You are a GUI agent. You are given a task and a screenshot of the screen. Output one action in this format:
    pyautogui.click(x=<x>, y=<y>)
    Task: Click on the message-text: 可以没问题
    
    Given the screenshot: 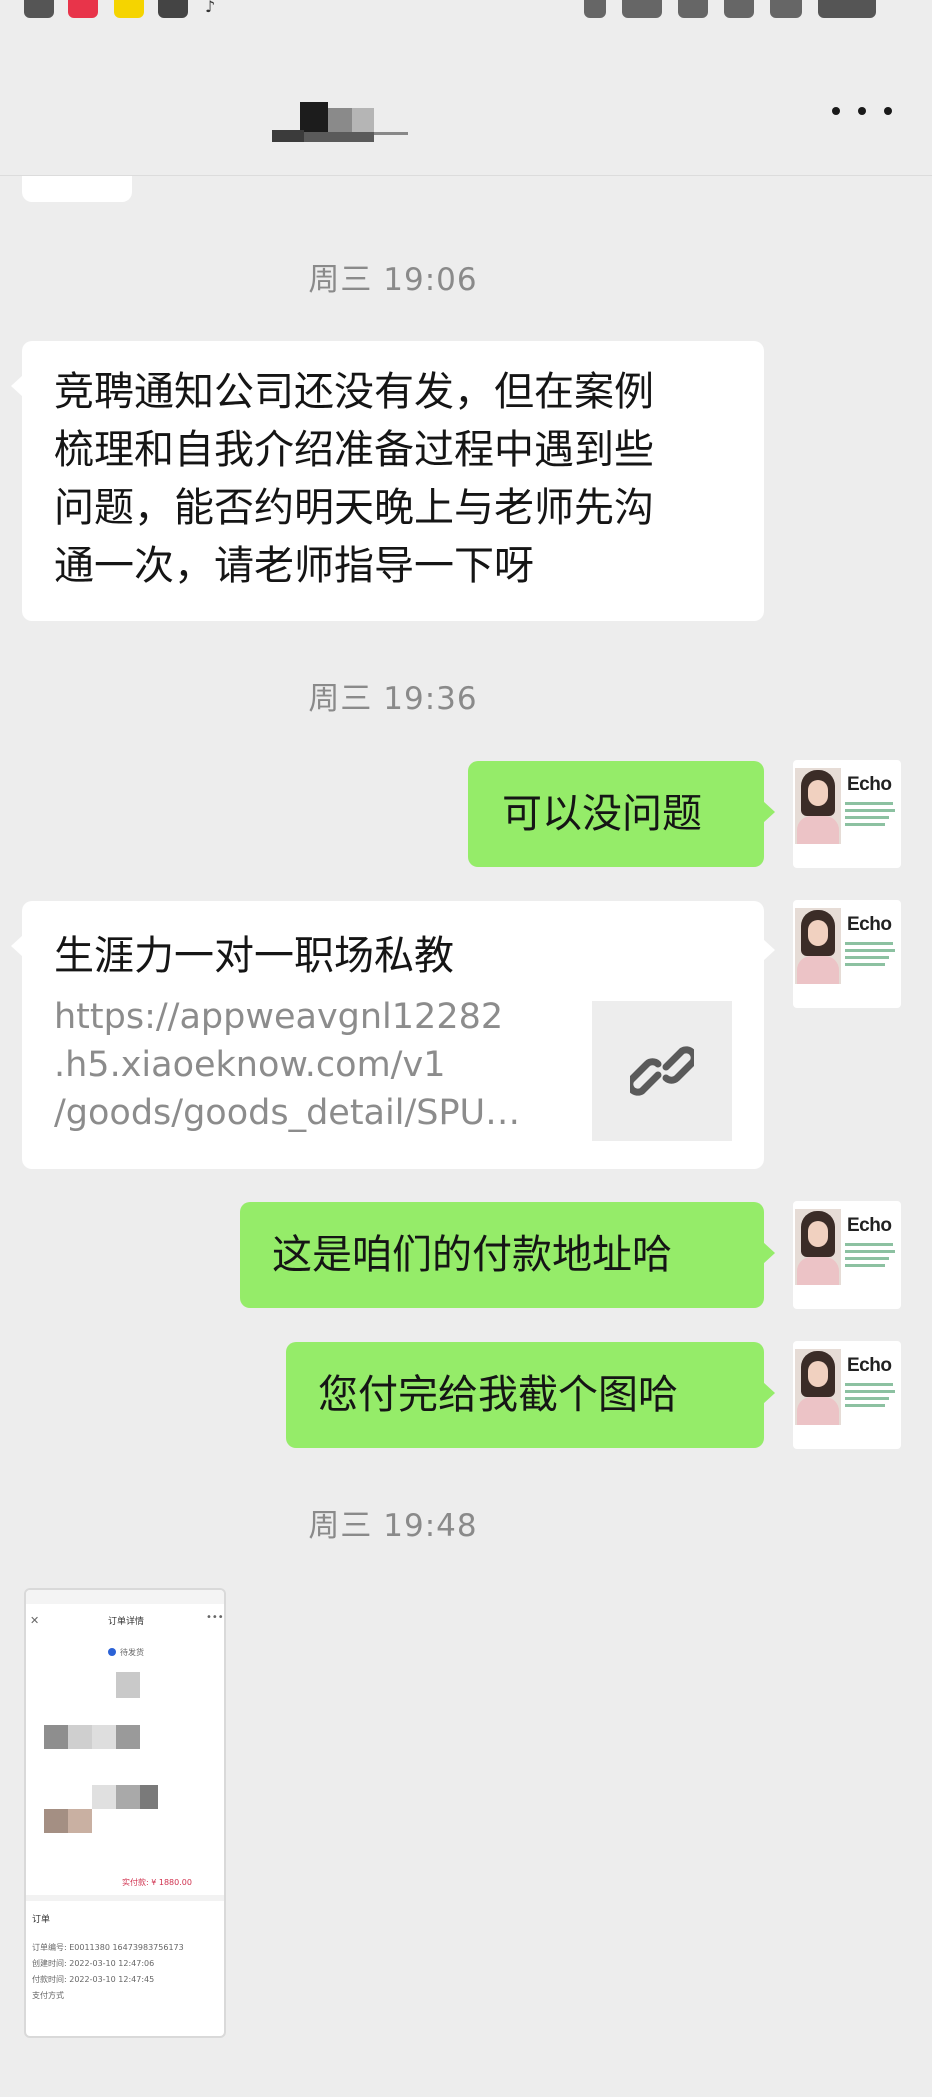 What is the action you would take?
    pyautogui.click(x=602, y=814)
    